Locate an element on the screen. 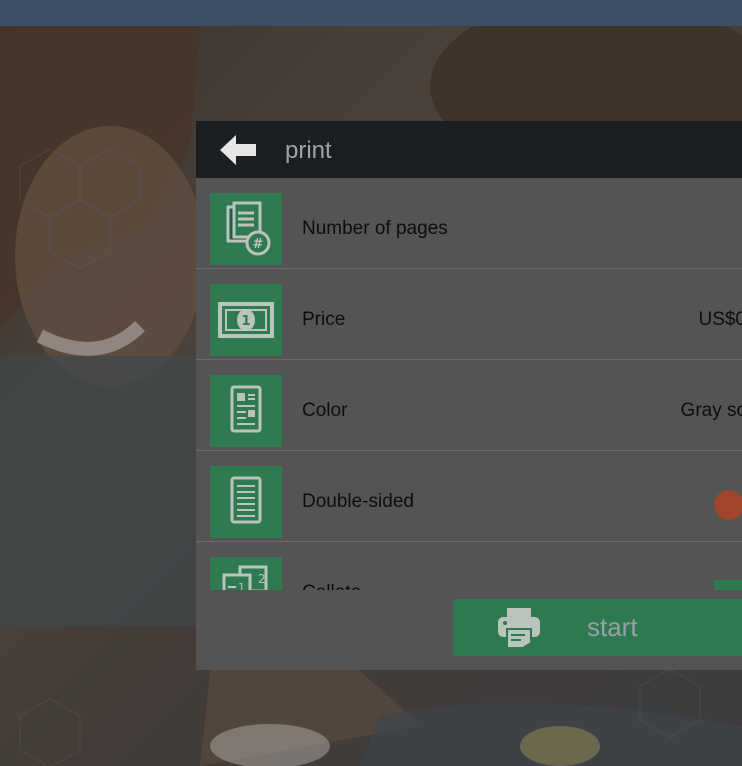 The image size is (742, 766). row-label: Collate is located at coordinates (331, 586).